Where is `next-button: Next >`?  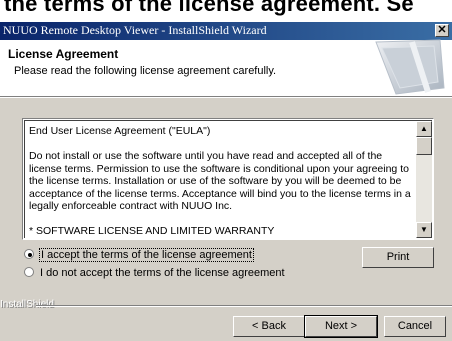
next-button: Next > is located at coordinates (341, 326).